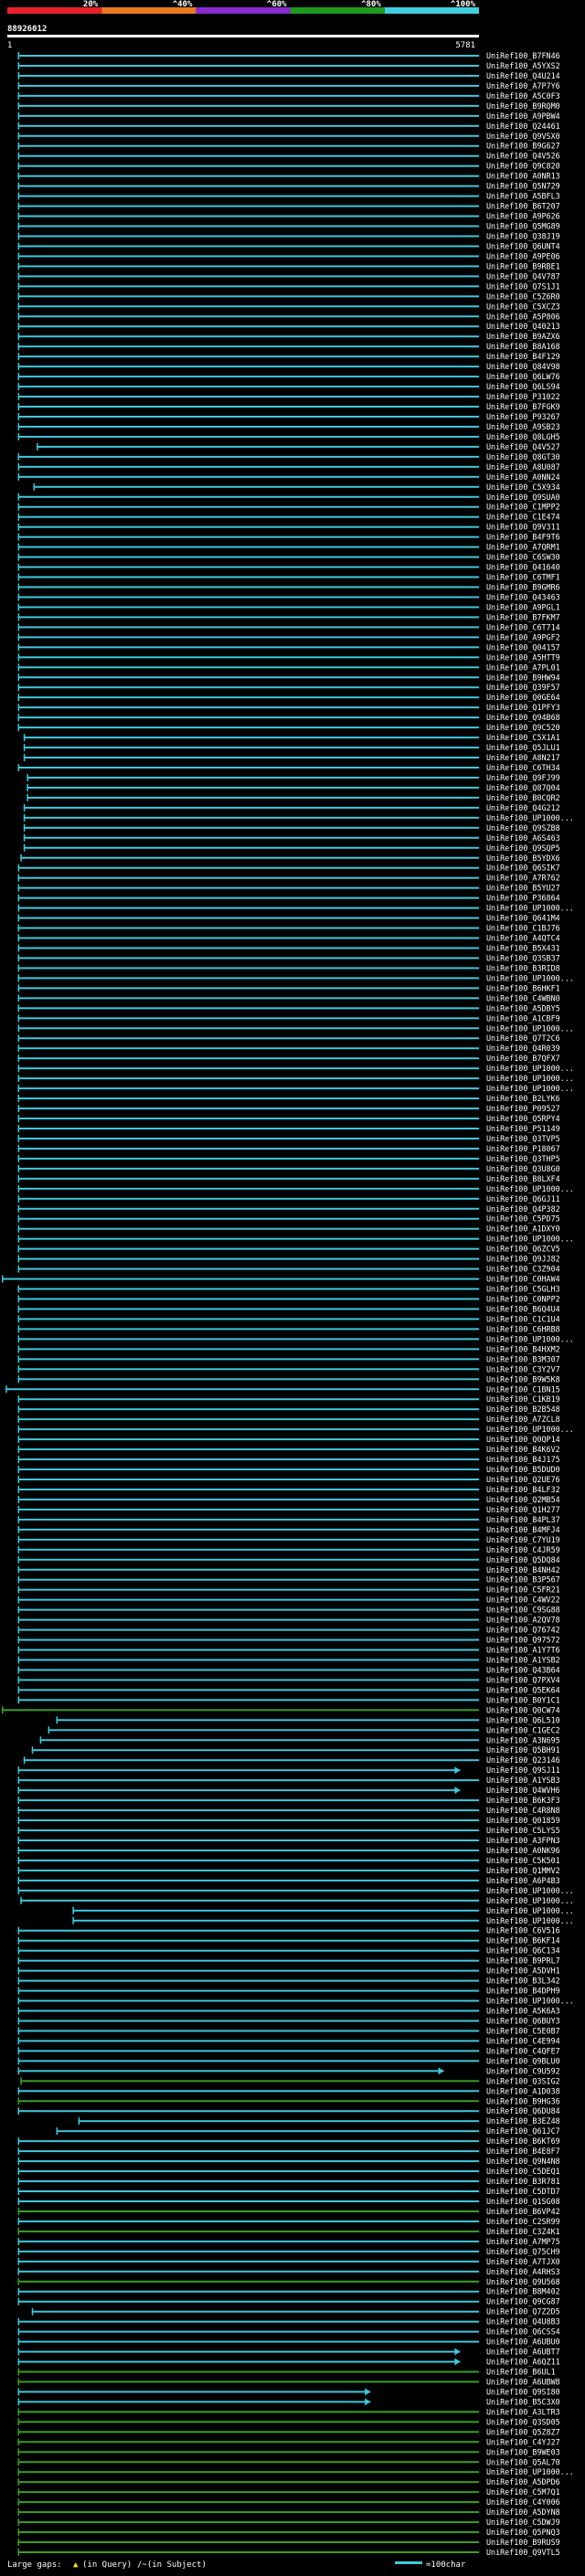  What do you see at coordinates (523, 2090) in the screenshot?
I see `row-label: UniRef100_A1D038` at bounding box center [523, 2090].